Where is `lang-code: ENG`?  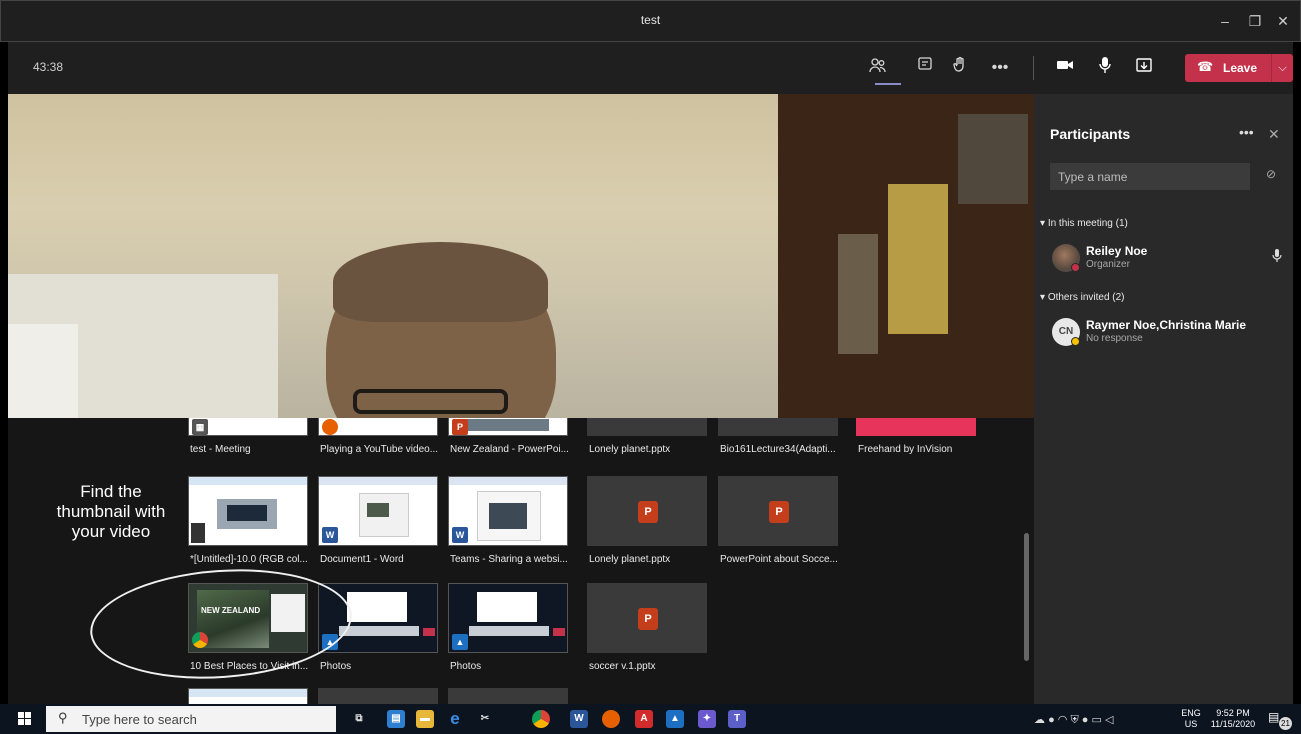 lang-code: ENG is located at coordinates (1191, 713).